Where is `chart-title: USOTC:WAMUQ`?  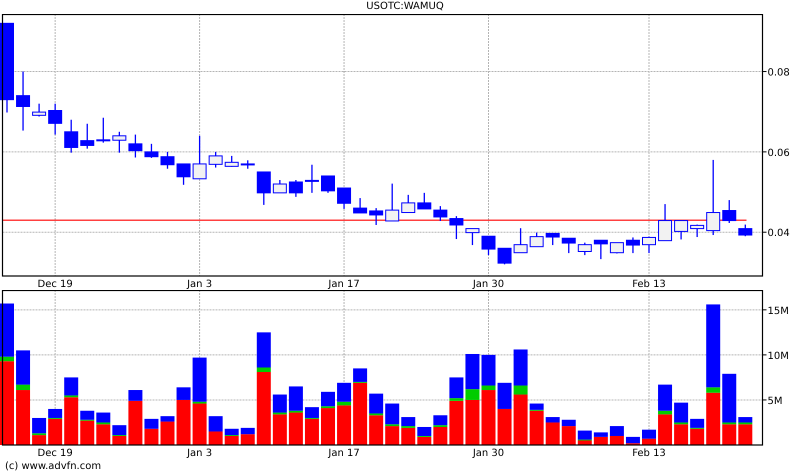 chart-title: USOTC:WAMUQ is located at coordinates (405, 7).